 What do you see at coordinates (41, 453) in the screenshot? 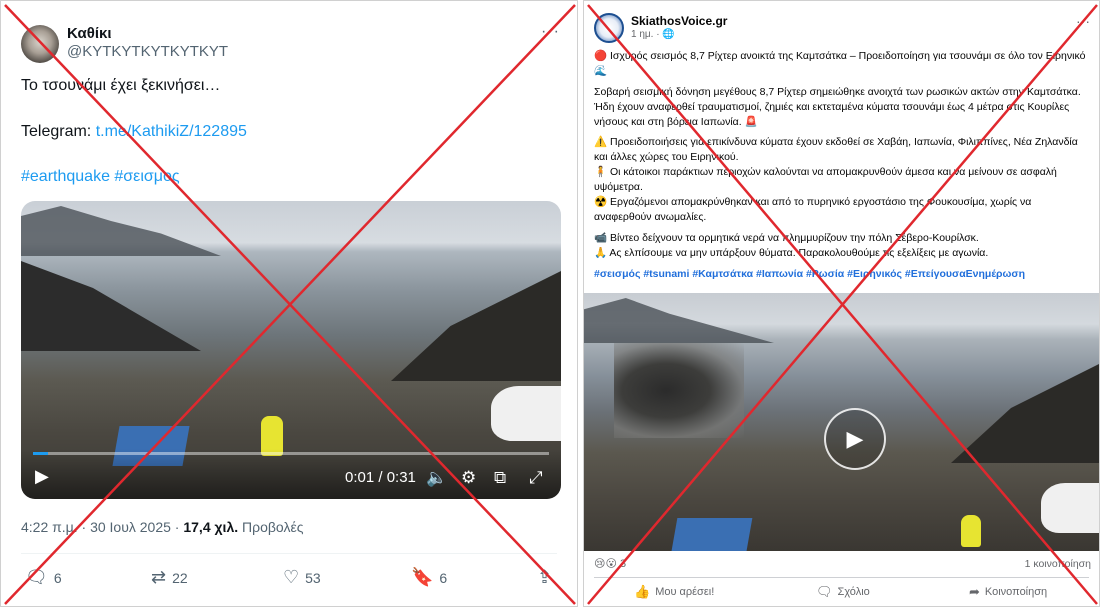
I see `video-progress-fill` at bounding box center [41, 453].